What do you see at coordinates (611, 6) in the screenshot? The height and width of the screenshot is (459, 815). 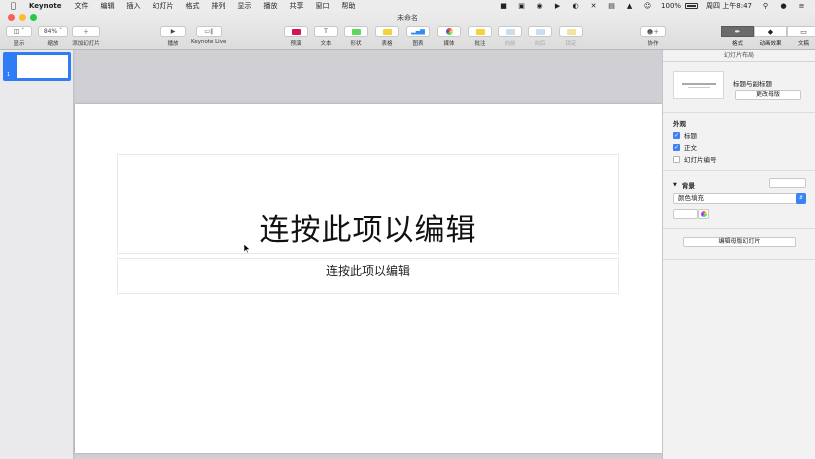 I see `status-app-icon: ▤` at bounding box center [611, 6].